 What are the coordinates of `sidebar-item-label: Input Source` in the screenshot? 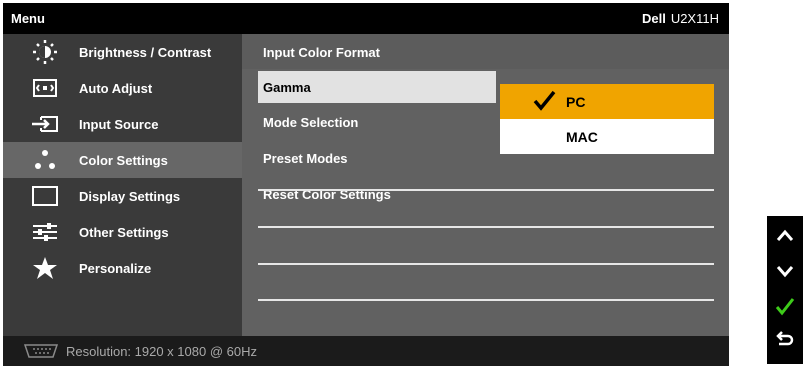 It's located at (119, 124).